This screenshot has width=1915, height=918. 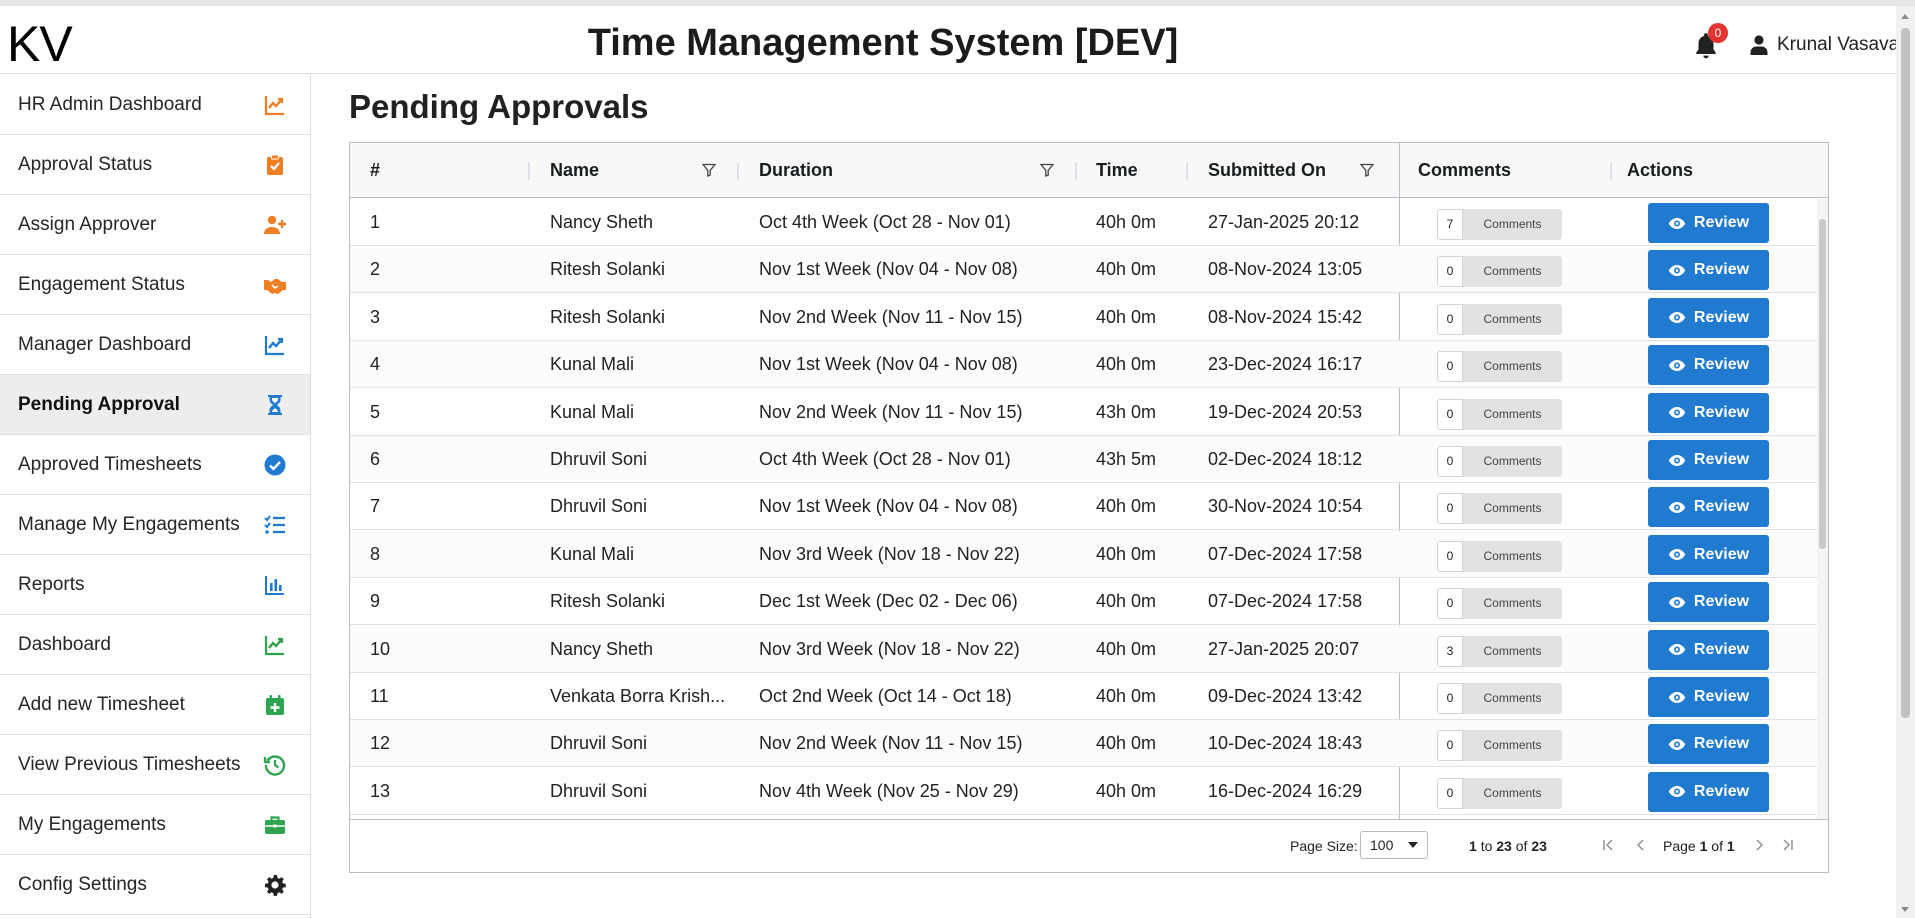 I want to click on cell-submitted-on: 09-Dec-2024 13:42, so click(x=1285, y=696).